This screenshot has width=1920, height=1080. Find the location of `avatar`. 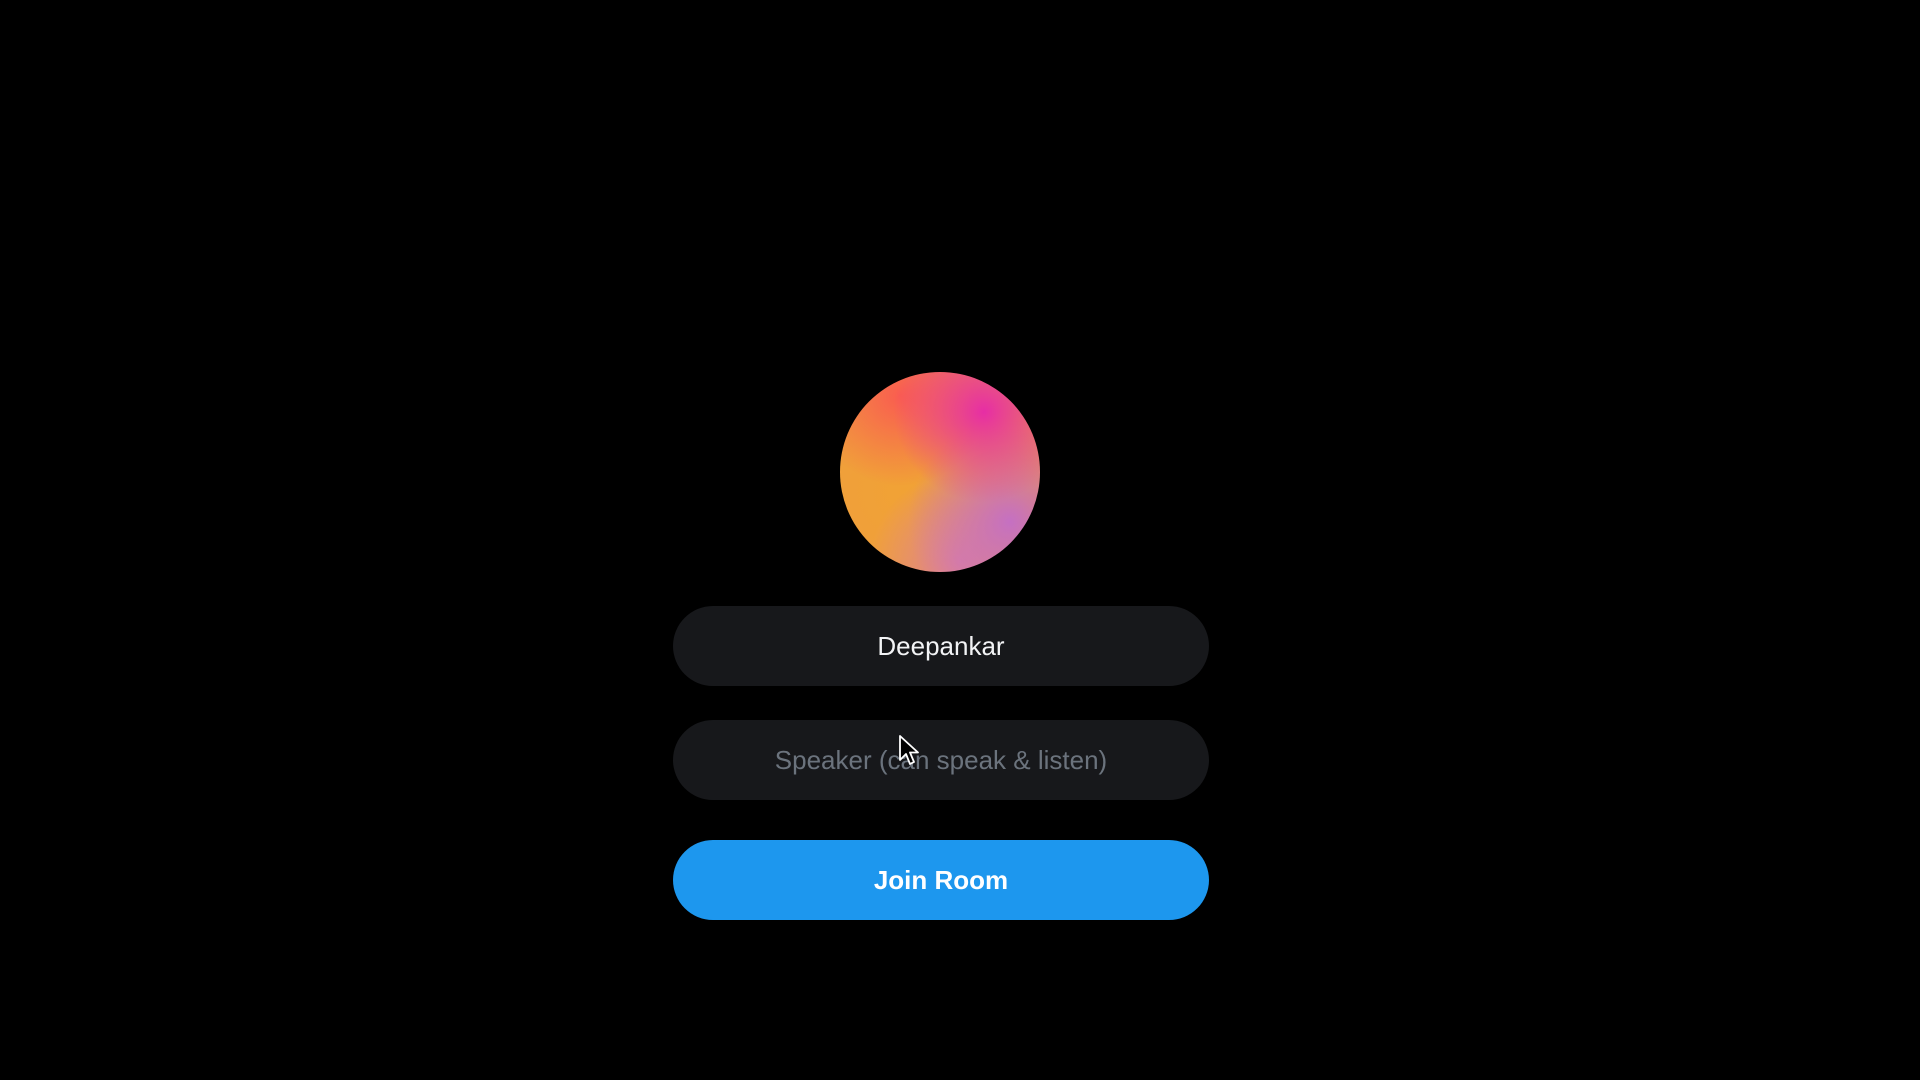

avatar is located at coordinates (940, 472).